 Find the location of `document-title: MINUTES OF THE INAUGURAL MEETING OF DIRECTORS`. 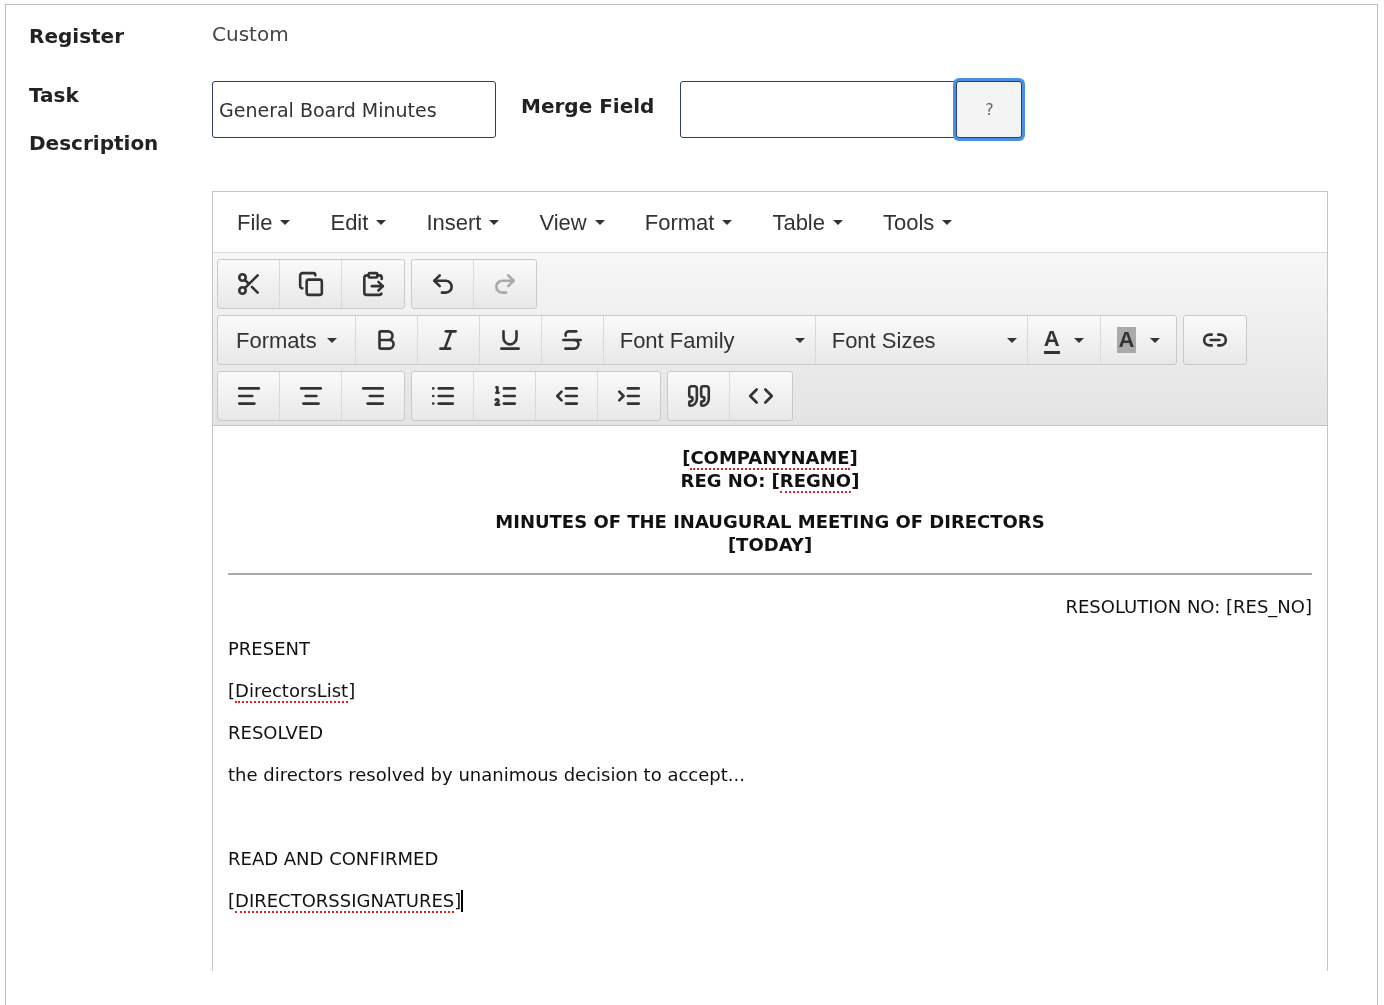

document-title: MINUTES OF THE INAUGURAL MEETING OF DIRECTORS is located at coordinates (770, 521).